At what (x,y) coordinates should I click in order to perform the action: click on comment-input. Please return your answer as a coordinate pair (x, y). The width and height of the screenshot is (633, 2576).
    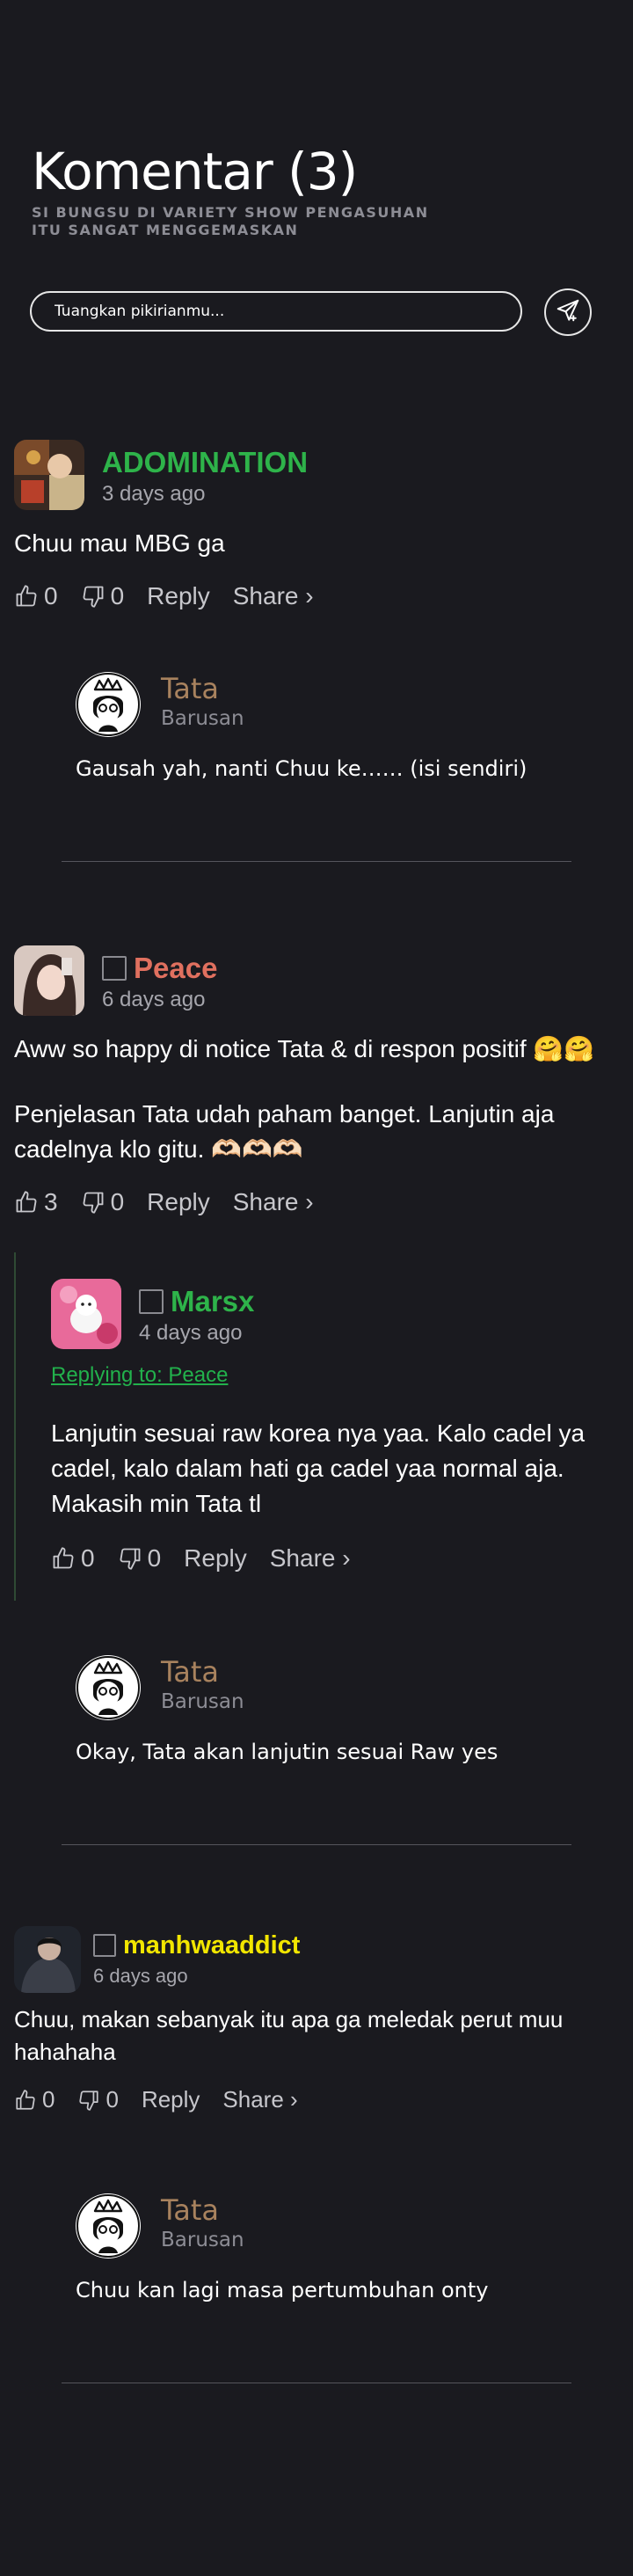
    Looking at the image, I should click on (276, 311).